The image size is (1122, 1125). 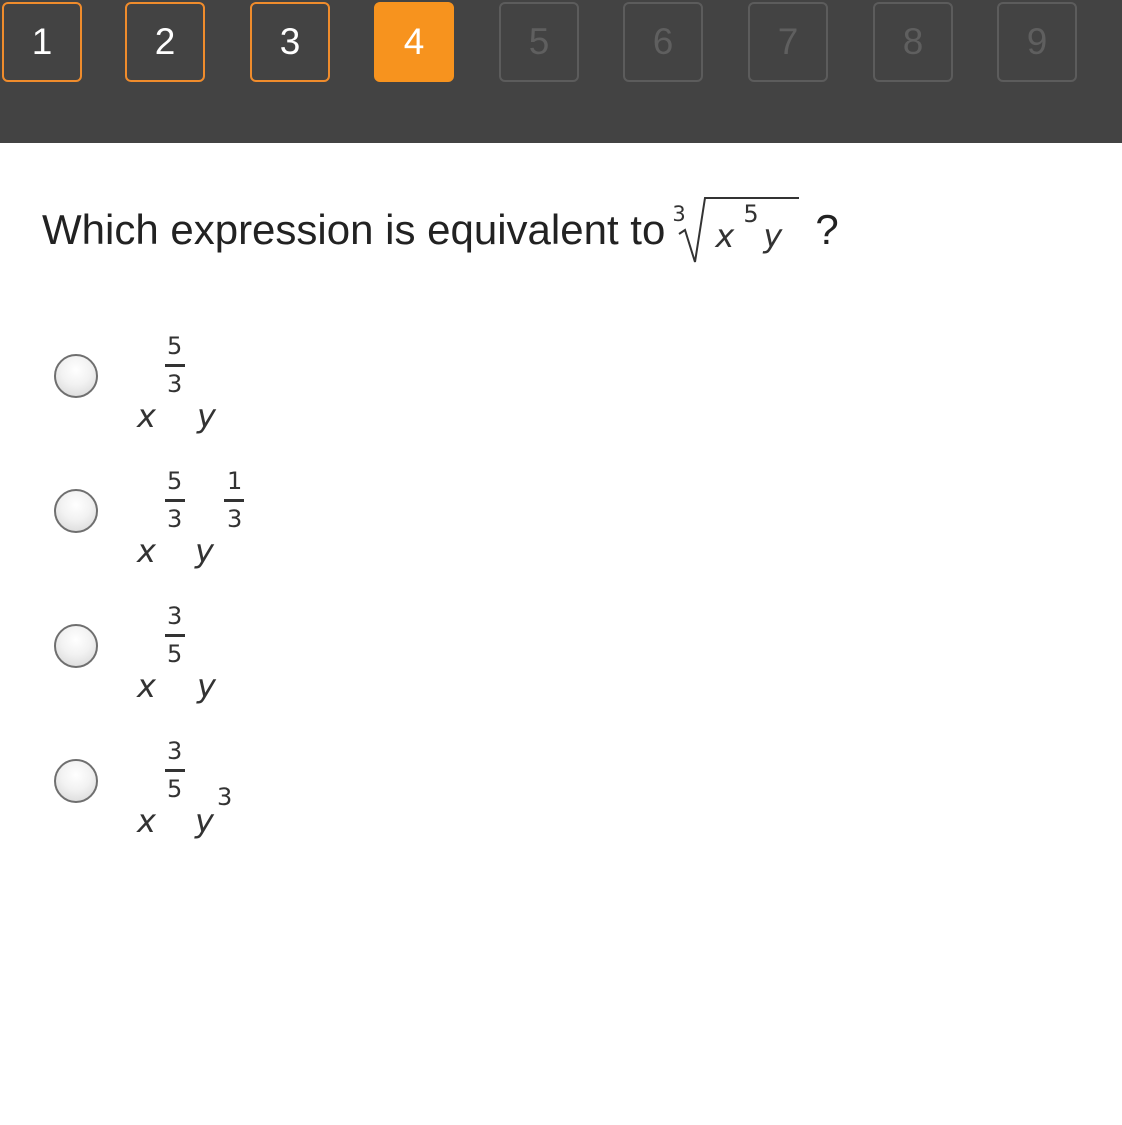 I want to click on answer-option-2: x 5 3 y 1 3, so click(x=242, y=524).